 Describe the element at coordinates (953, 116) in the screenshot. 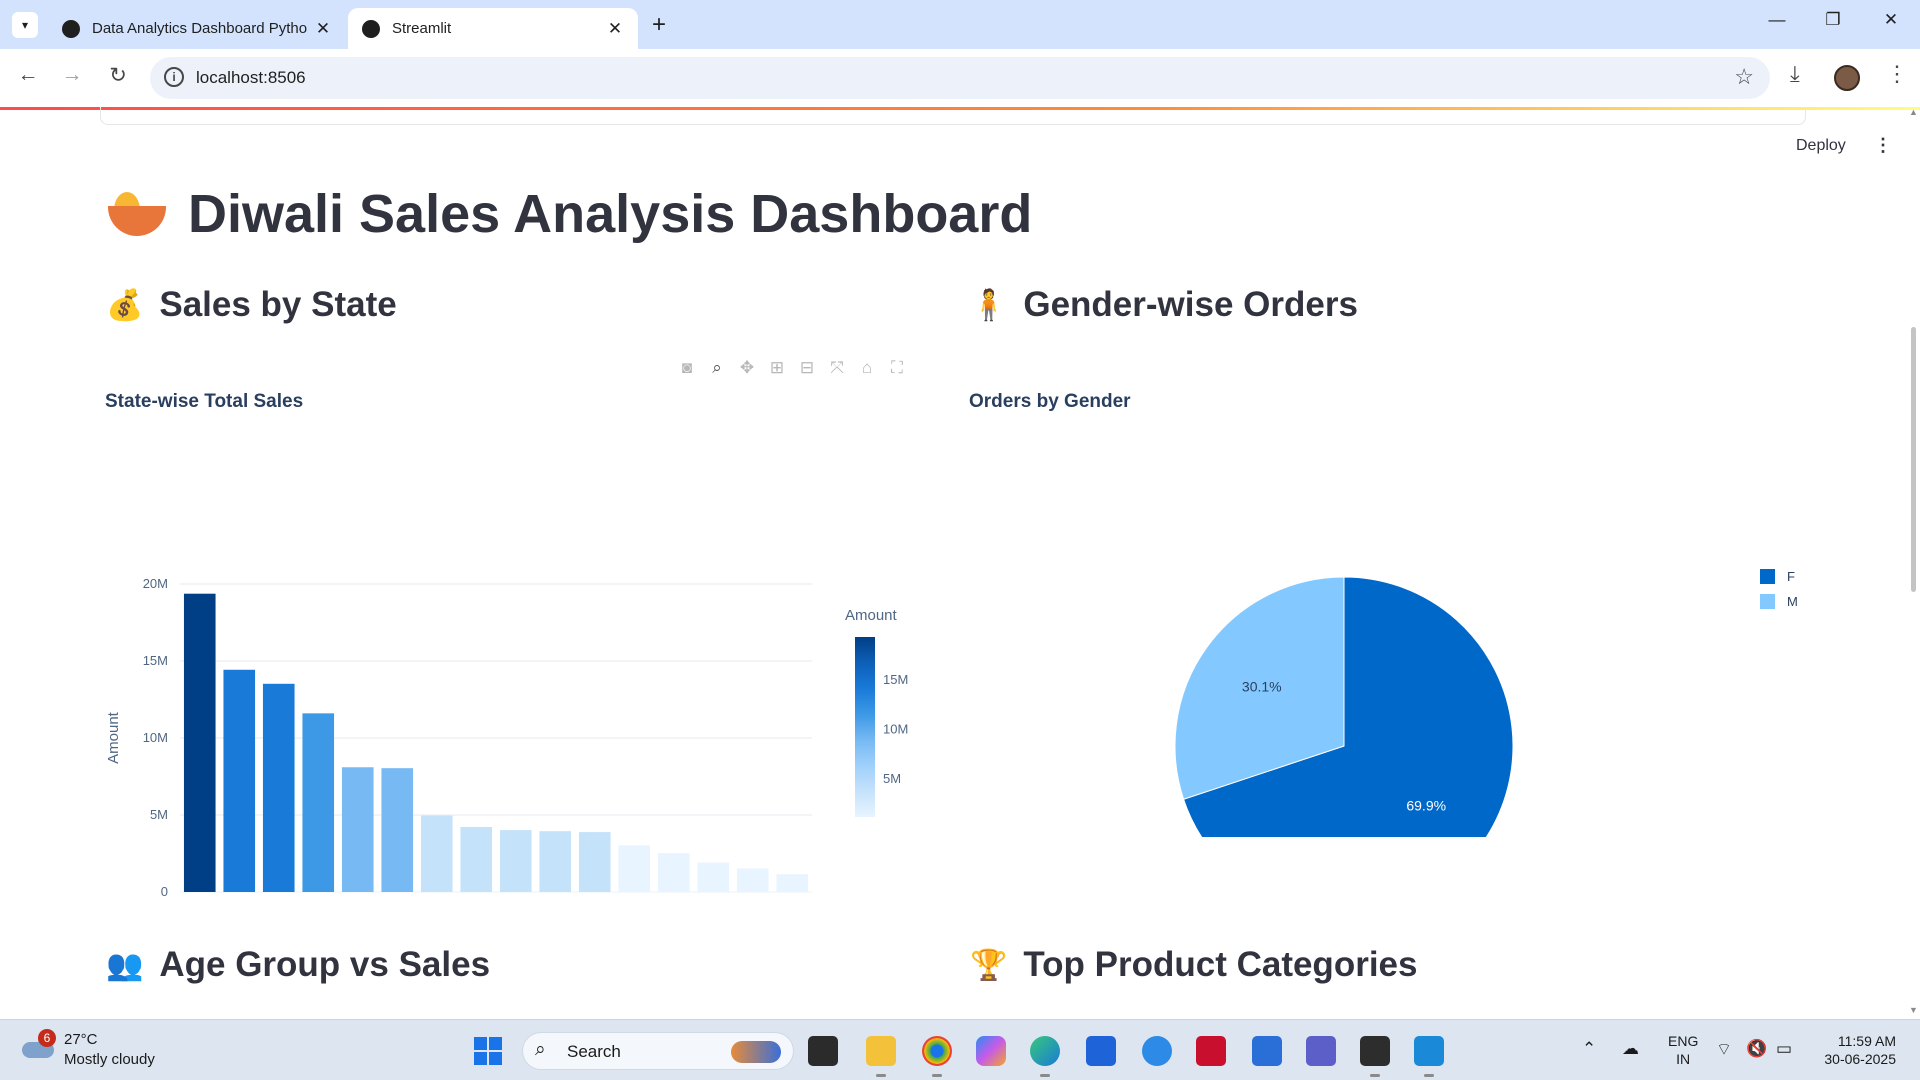

I see `top-container` at that location.